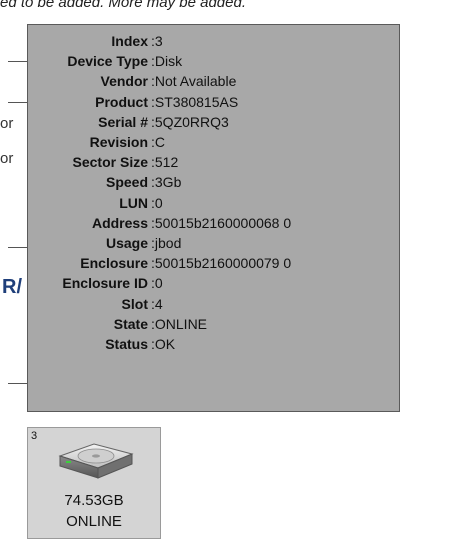 The height and width of the screenshot is (539, 460). What do you see at coordinates (119, 222) in the screenshot?
I see `tooltip-row-label: Address` at bounding box center [119, 222].